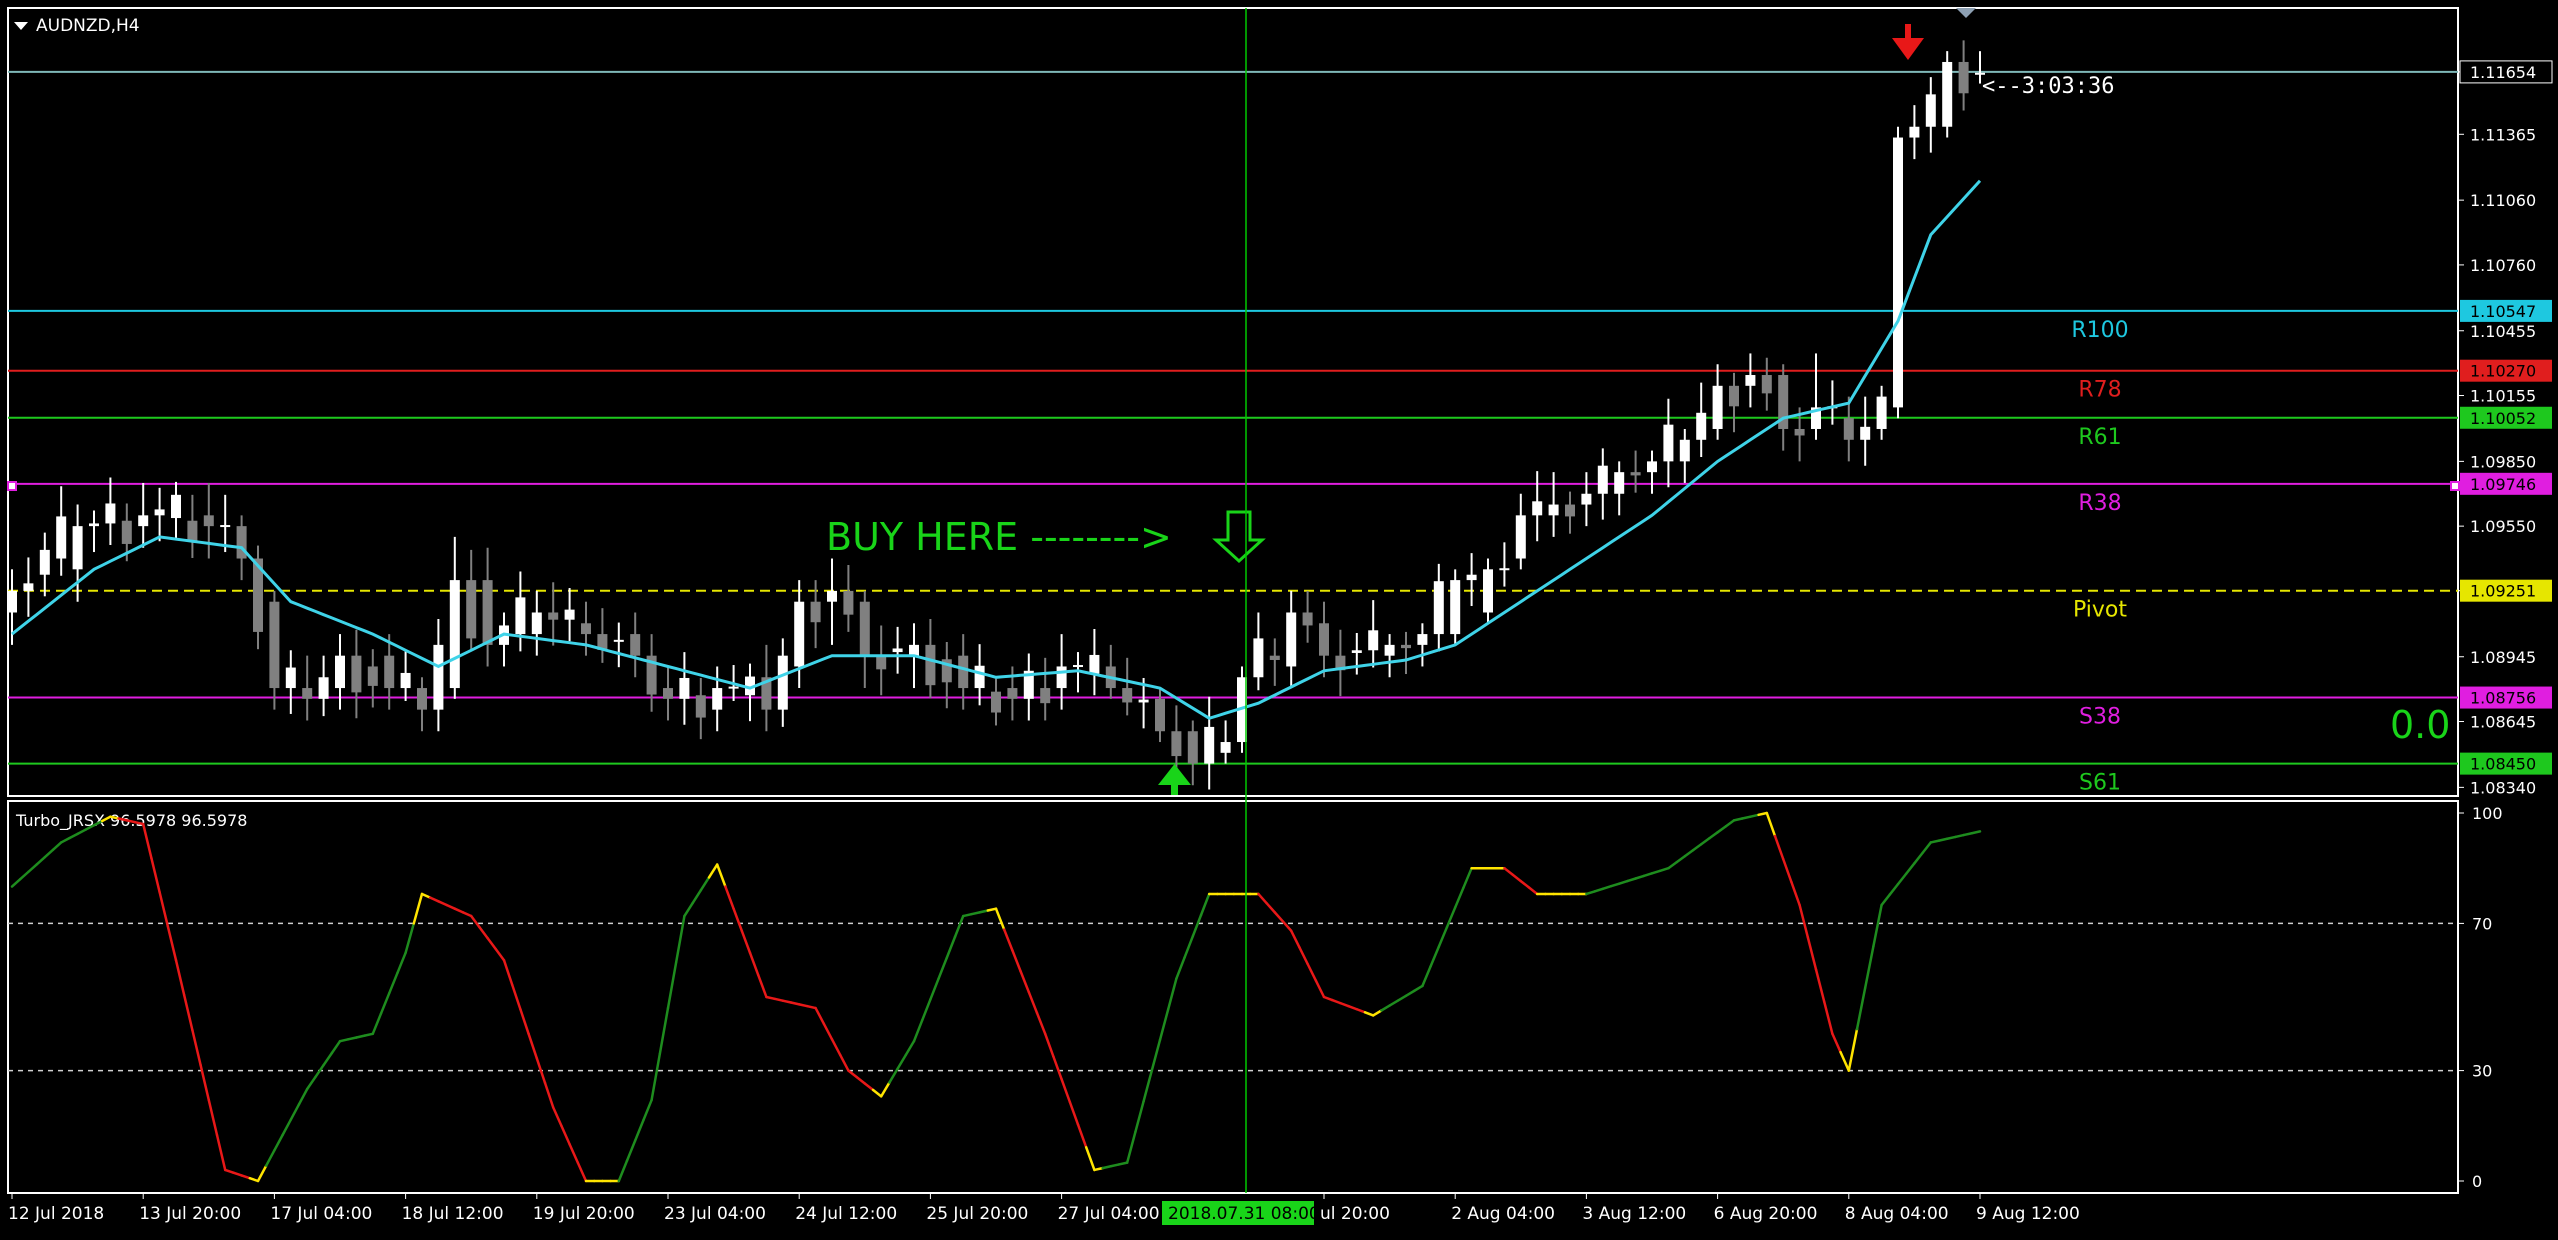 This screenshot has height=1240, width=2558. What do you see at coordinates (2503, 526) in the screenshot?
I see `price-tick-label: 1.09550` at bounding box center [2503, 526].